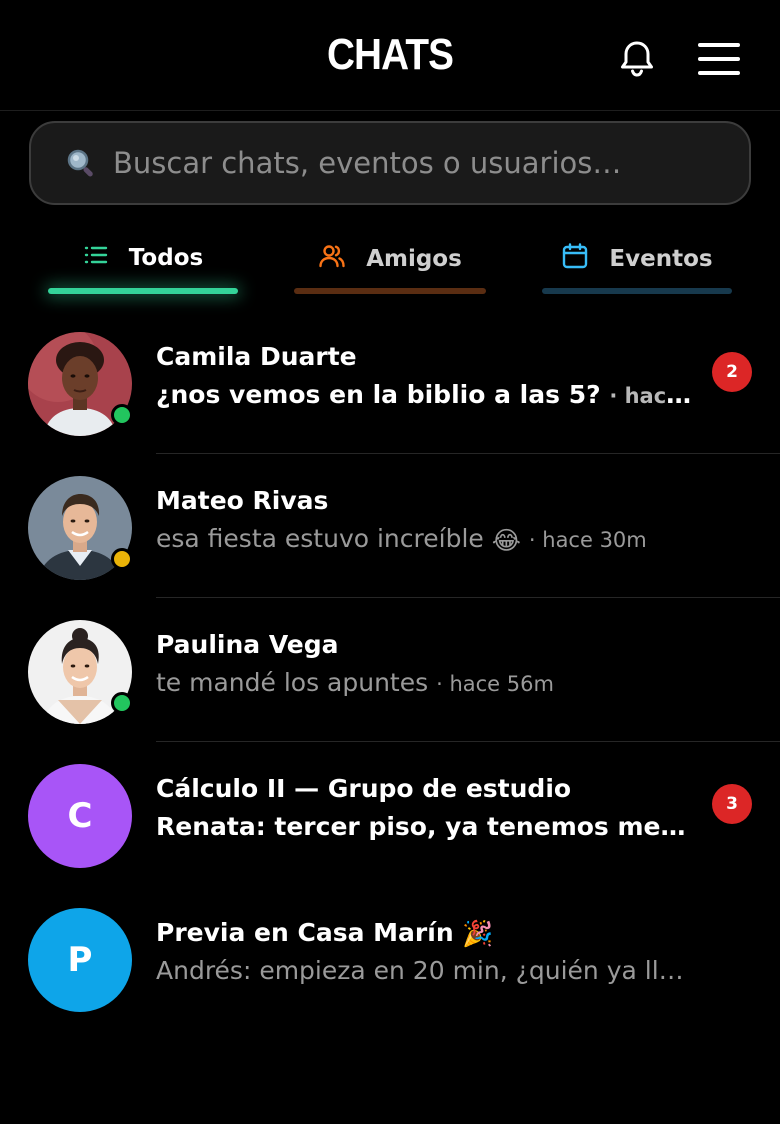 Image resolution: width=780 pixels, height=1124 pixels. What do you see at coordinates (732, 372) in the screenshot?
I see `unread-badge: 2` at bounding box center [732, 372].